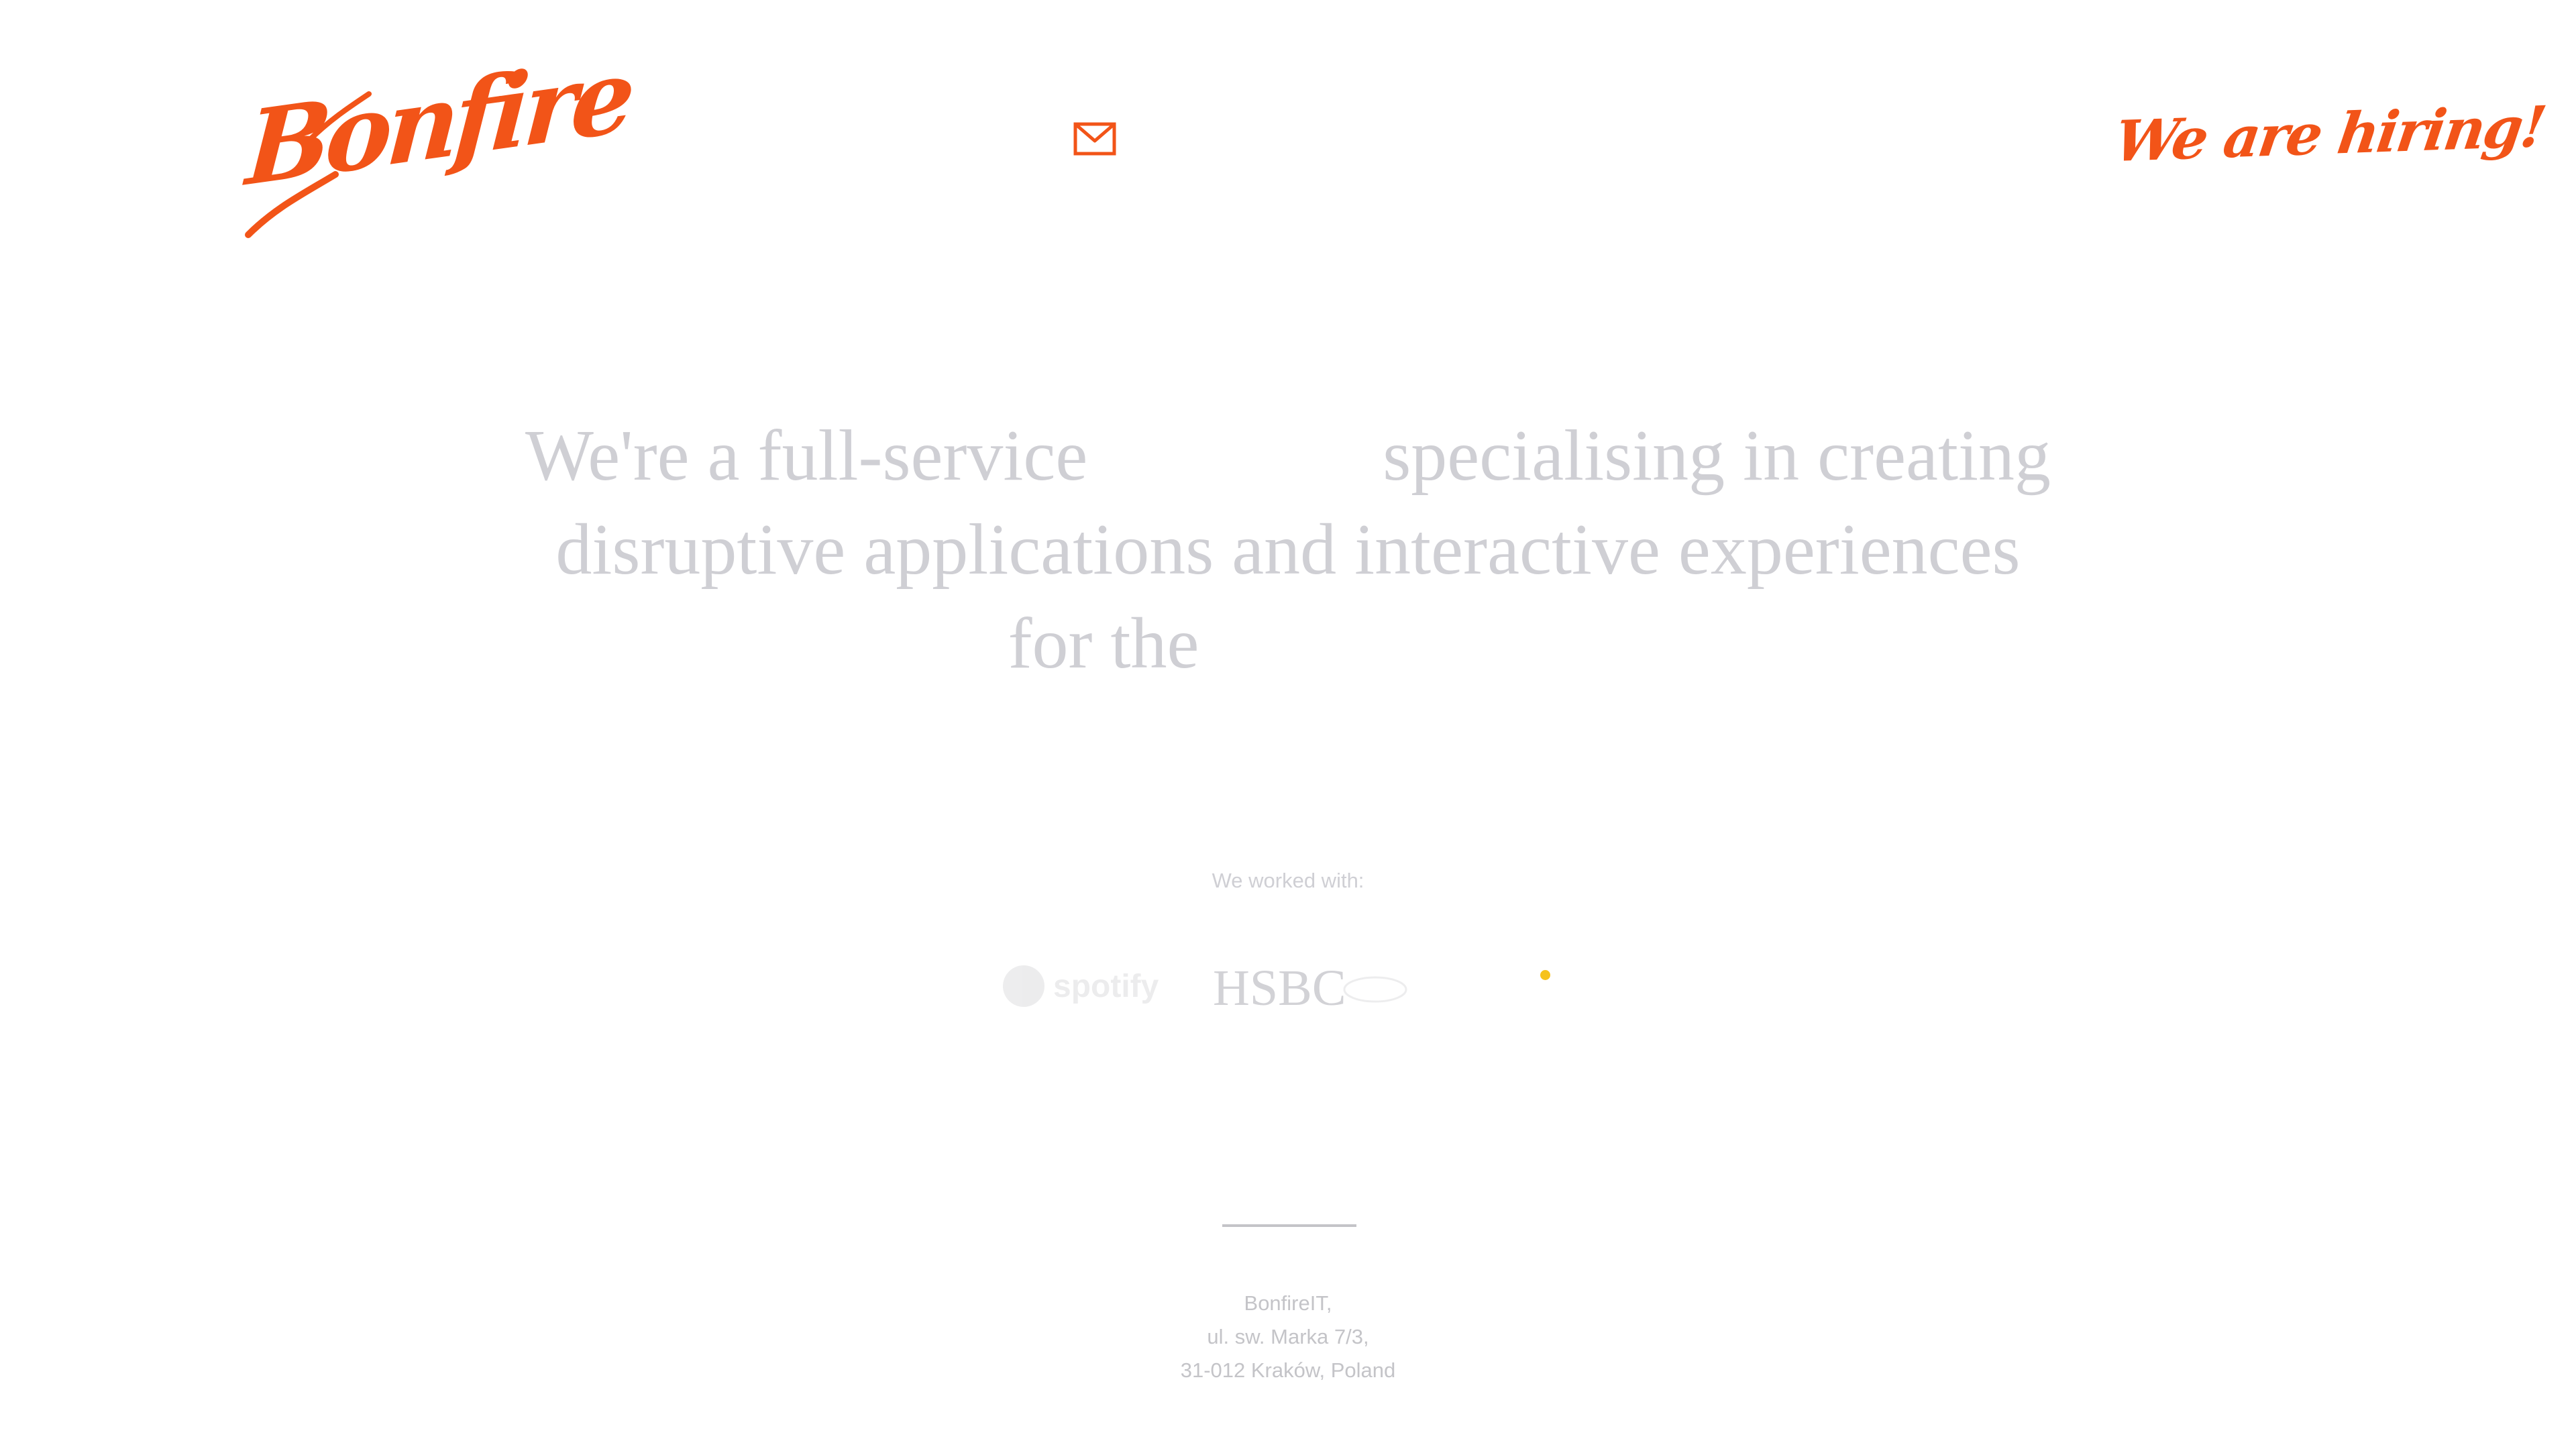 Image resolution: width=2576 pixels, height=1449 pixels. I want to click on we-are-hiring-link: We are hiring!, so click(2329, 133).